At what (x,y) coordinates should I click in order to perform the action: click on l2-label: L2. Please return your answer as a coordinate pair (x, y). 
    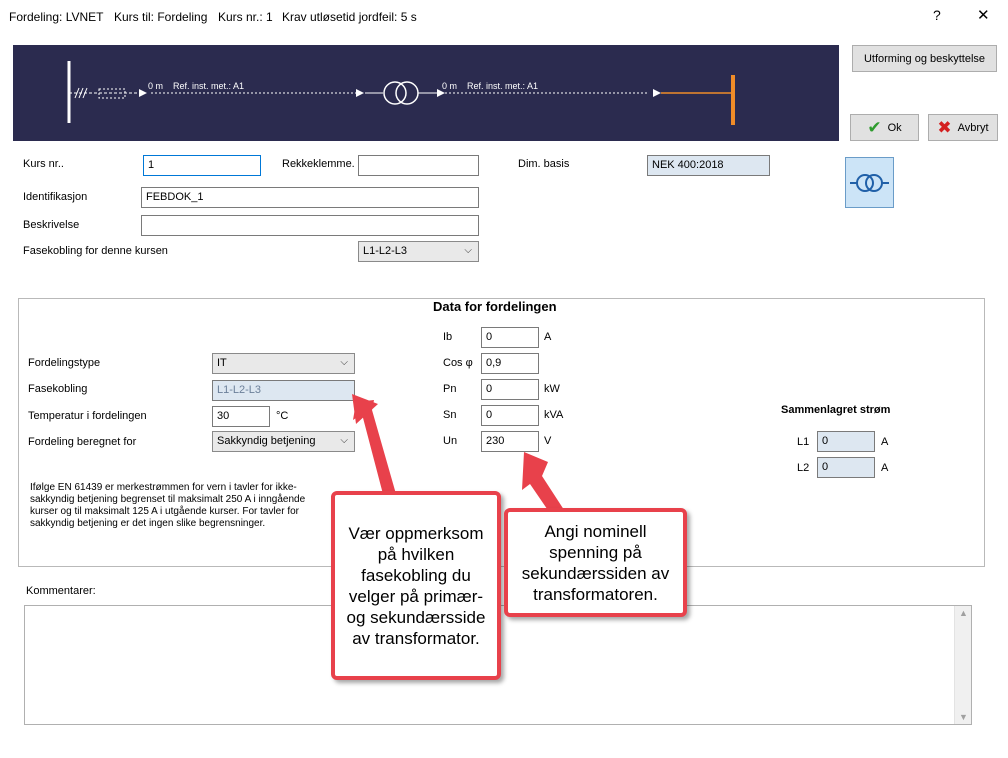
    Looking at the image, I should click on (803, 468).